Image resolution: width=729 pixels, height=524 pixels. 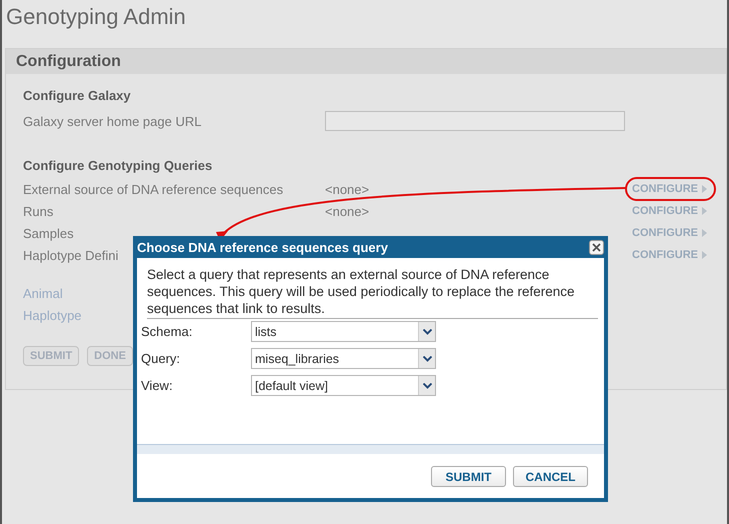 I want to click on dialog-title: Choose DNA reference sequences query, so click(x=262, y=247).